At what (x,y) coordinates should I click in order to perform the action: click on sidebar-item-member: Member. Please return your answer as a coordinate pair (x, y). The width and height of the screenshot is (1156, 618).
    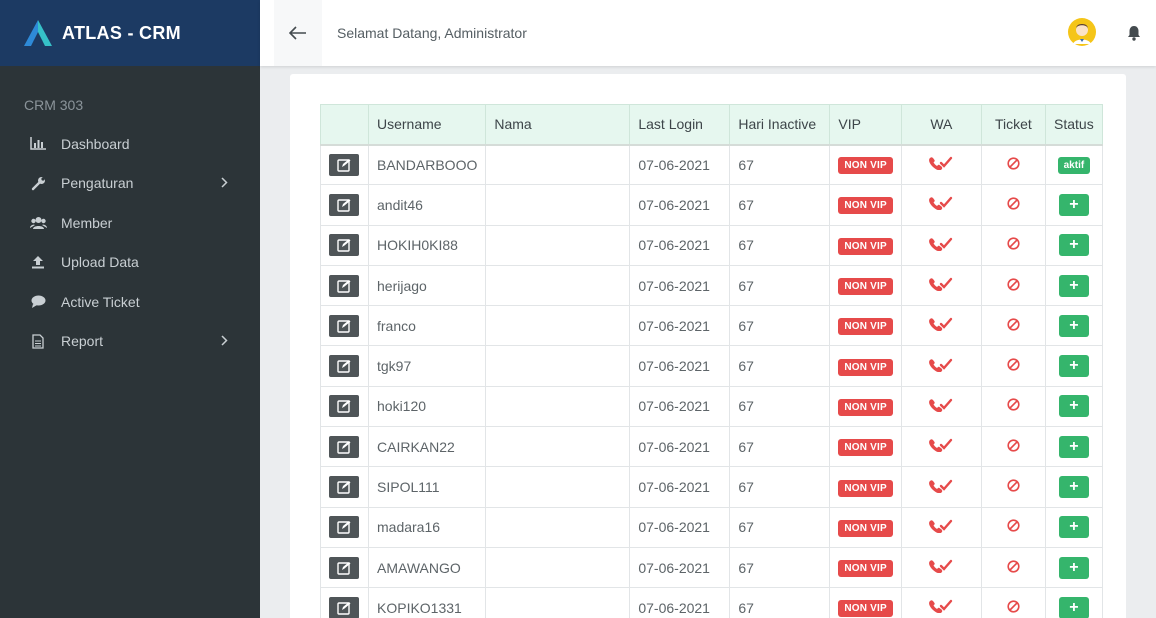
    Looking at the image, I should click on (130, 223).